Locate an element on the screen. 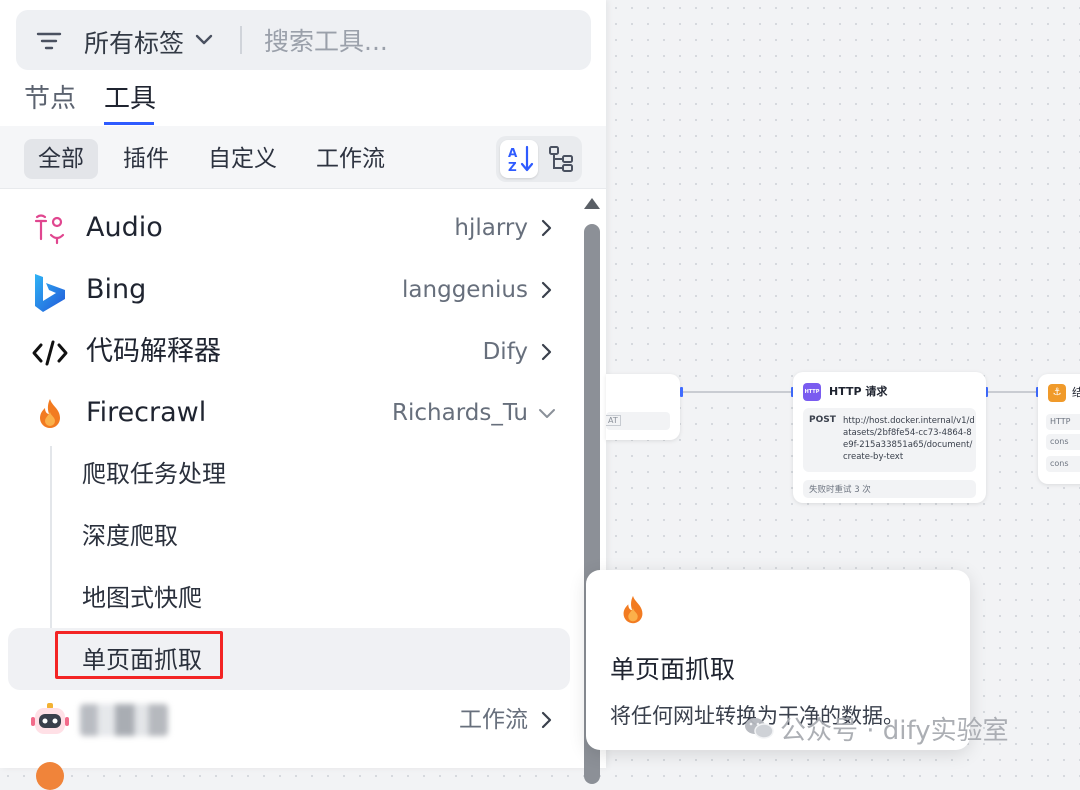  workflow-node-next: ⚓ 结 HTTP cons cons is located at coordinates (1059, 429).